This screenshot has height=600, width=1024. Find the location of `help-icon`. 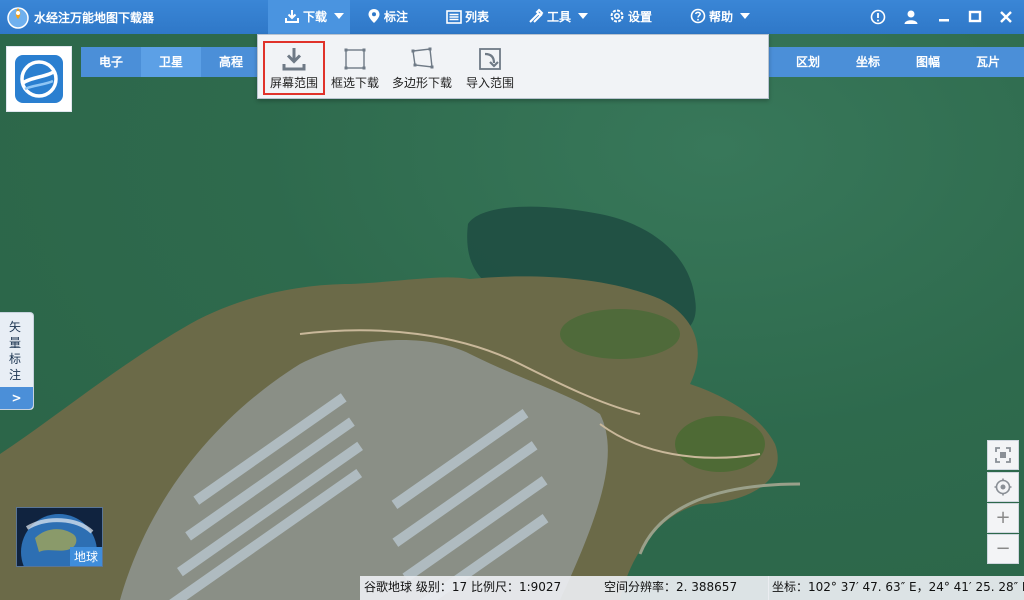

help-icon is located at coordinates (698, 16).